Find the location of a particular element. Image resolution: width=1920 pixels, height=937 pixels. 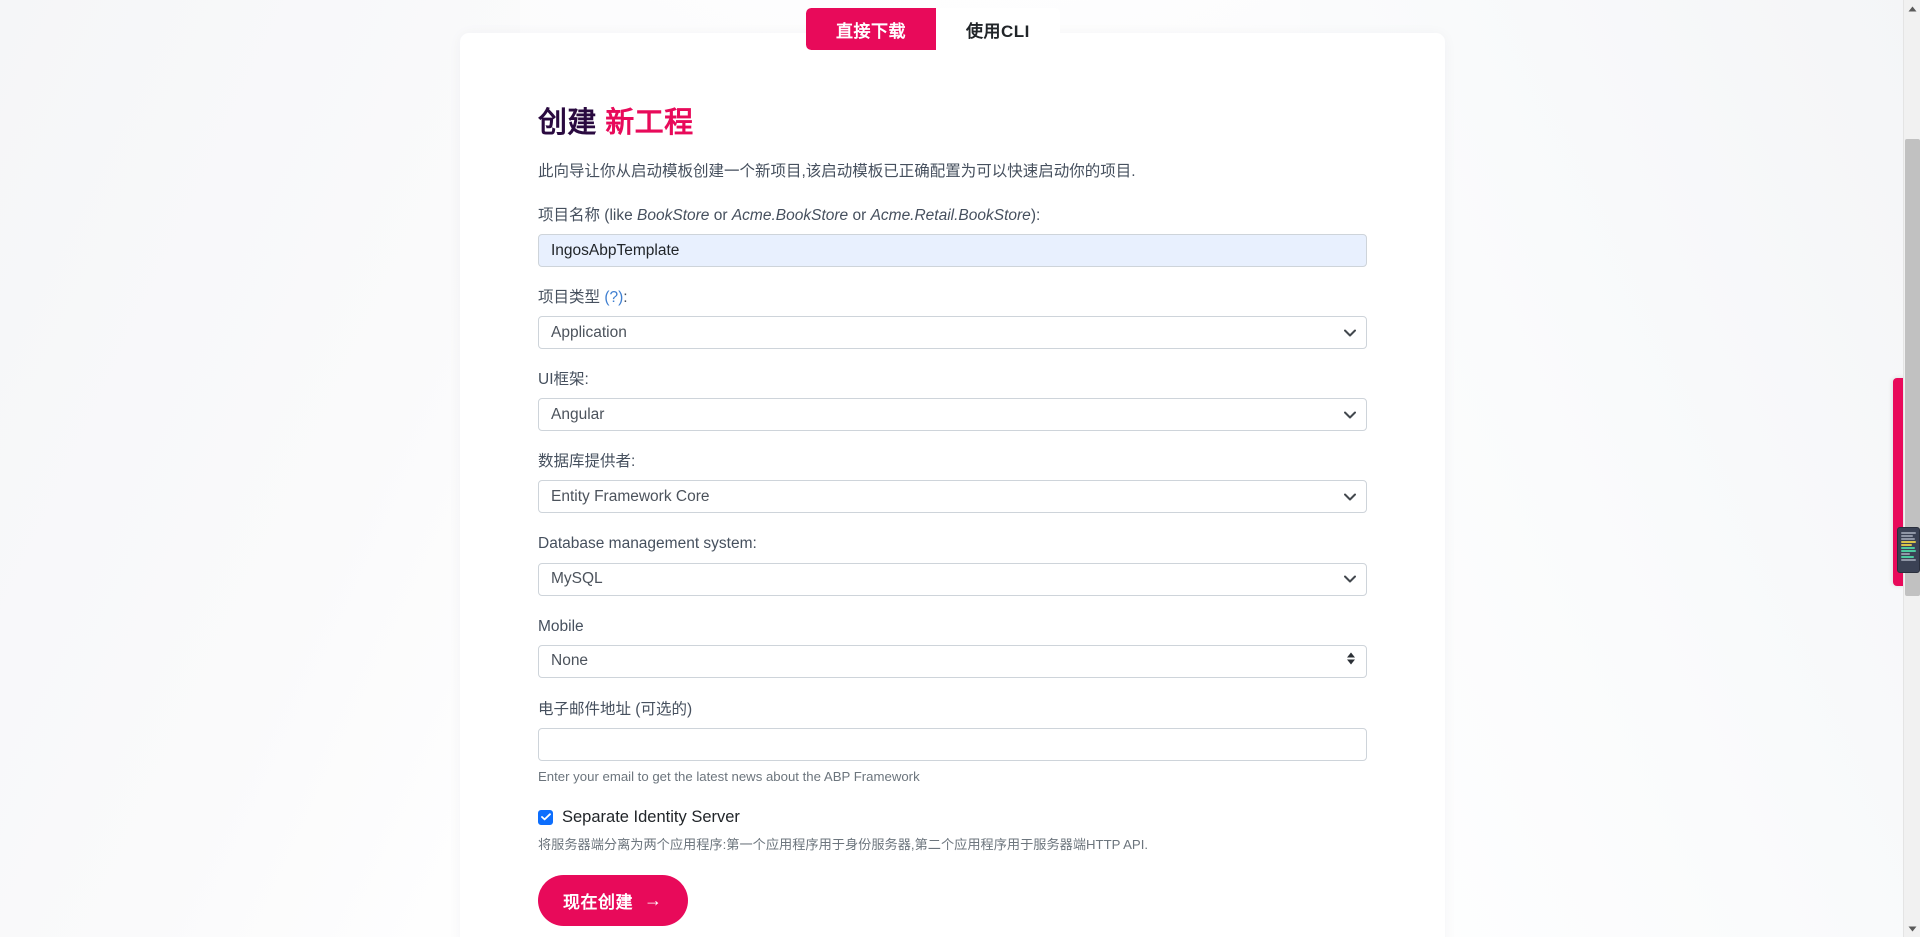

project-name-label-prefix: 项目名称 (like is located at coordinates (588, 215).